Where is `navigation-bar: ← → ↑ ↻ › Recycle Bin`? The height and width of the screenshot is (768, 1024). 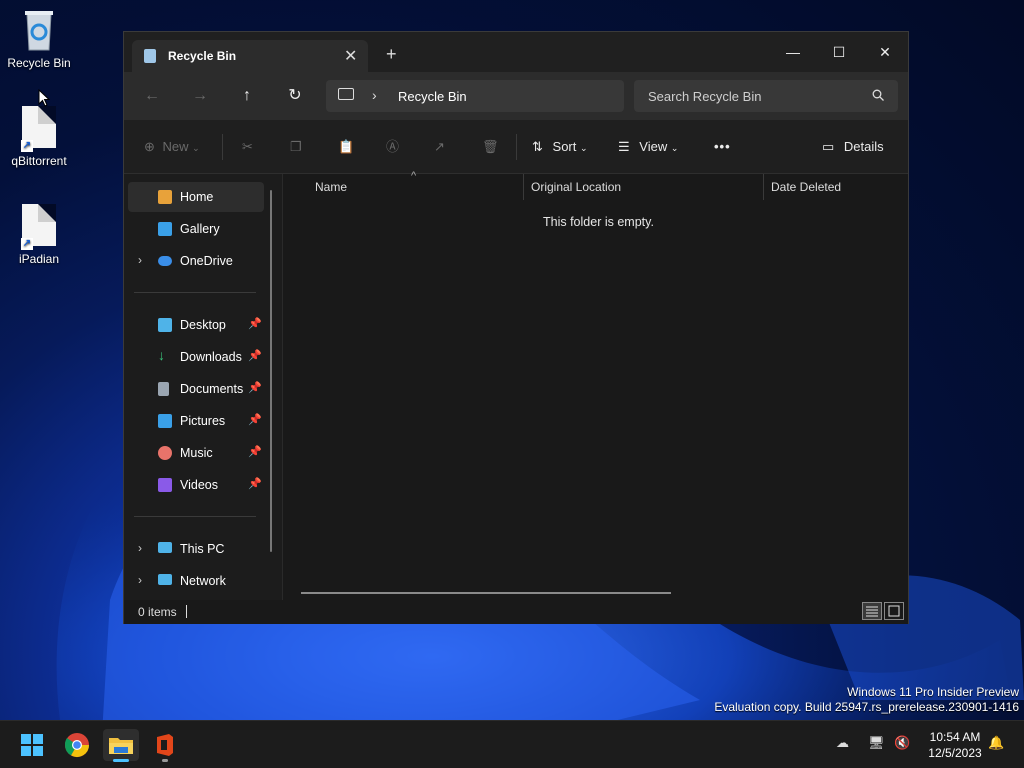 navigation-bar: ← → ↑ ↻ › Recycle Bin is located at coordinates (516, 96).